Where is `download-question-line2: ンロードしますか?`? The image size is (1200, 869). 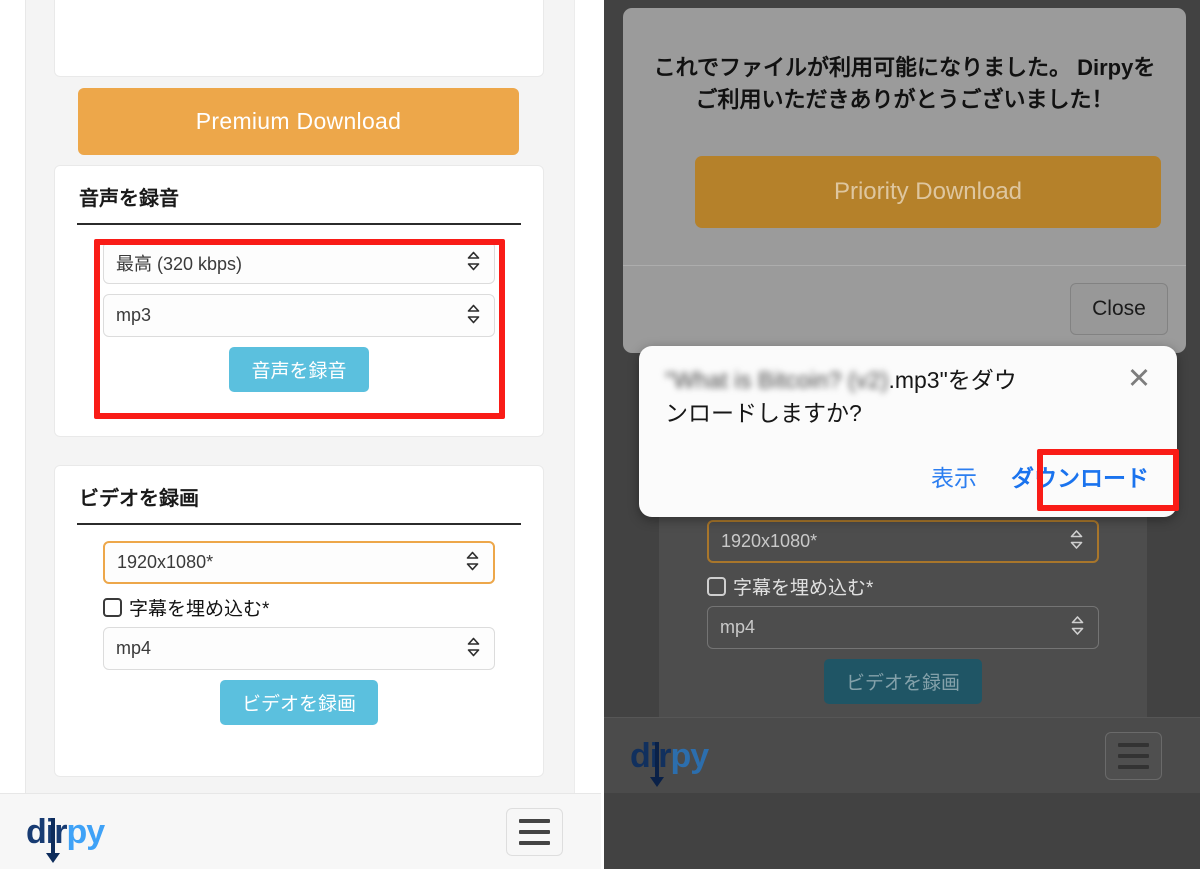
download-question-line2: ンロードしますか? is located at coordinates (763, 412).